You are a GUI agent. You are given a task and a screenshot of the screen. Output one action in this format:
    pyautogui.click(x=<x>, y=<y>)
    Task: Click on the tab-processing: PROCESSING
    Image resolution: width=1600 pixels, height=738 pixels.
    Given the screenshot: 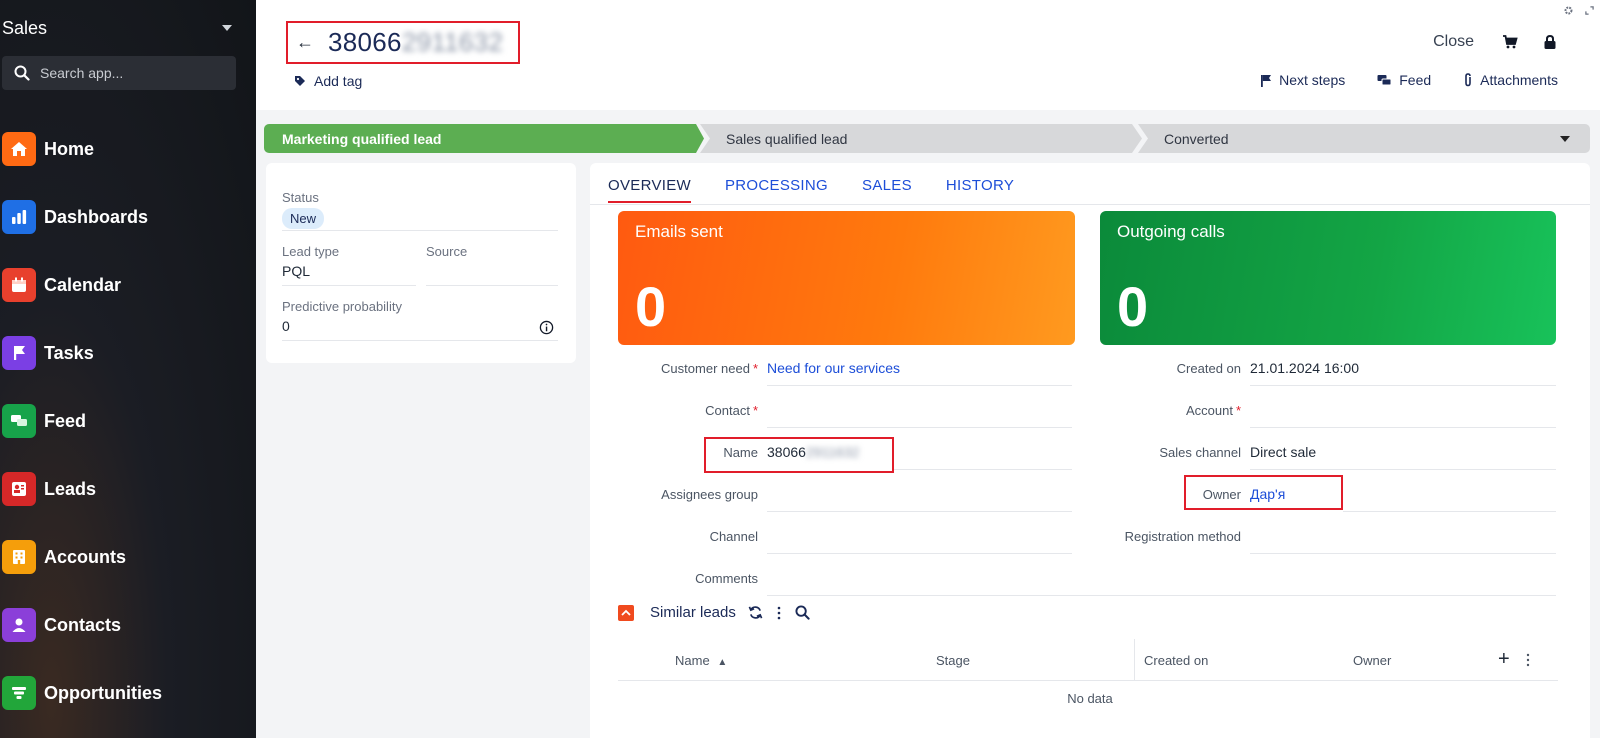 What is the action you would take?
    pyautogui.click(x=776, y=190)
    